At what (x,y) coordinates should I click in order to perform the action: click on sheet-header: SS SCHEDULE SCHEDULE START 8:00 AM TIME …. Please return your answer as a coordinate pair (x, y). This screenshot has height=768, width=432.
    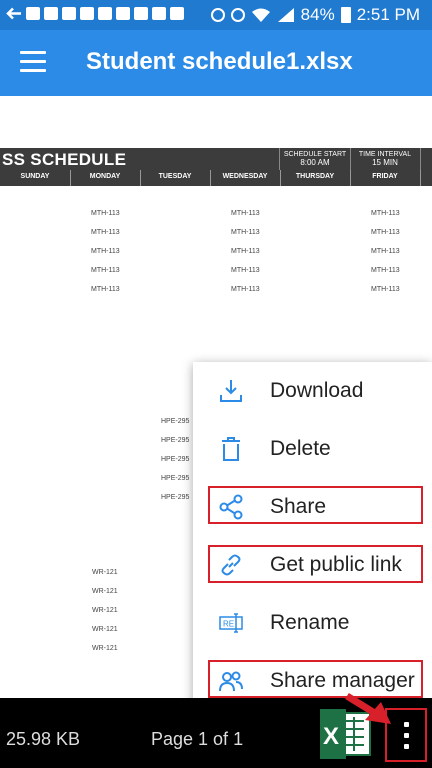
    Looking at the image, I should click on (216, 159).